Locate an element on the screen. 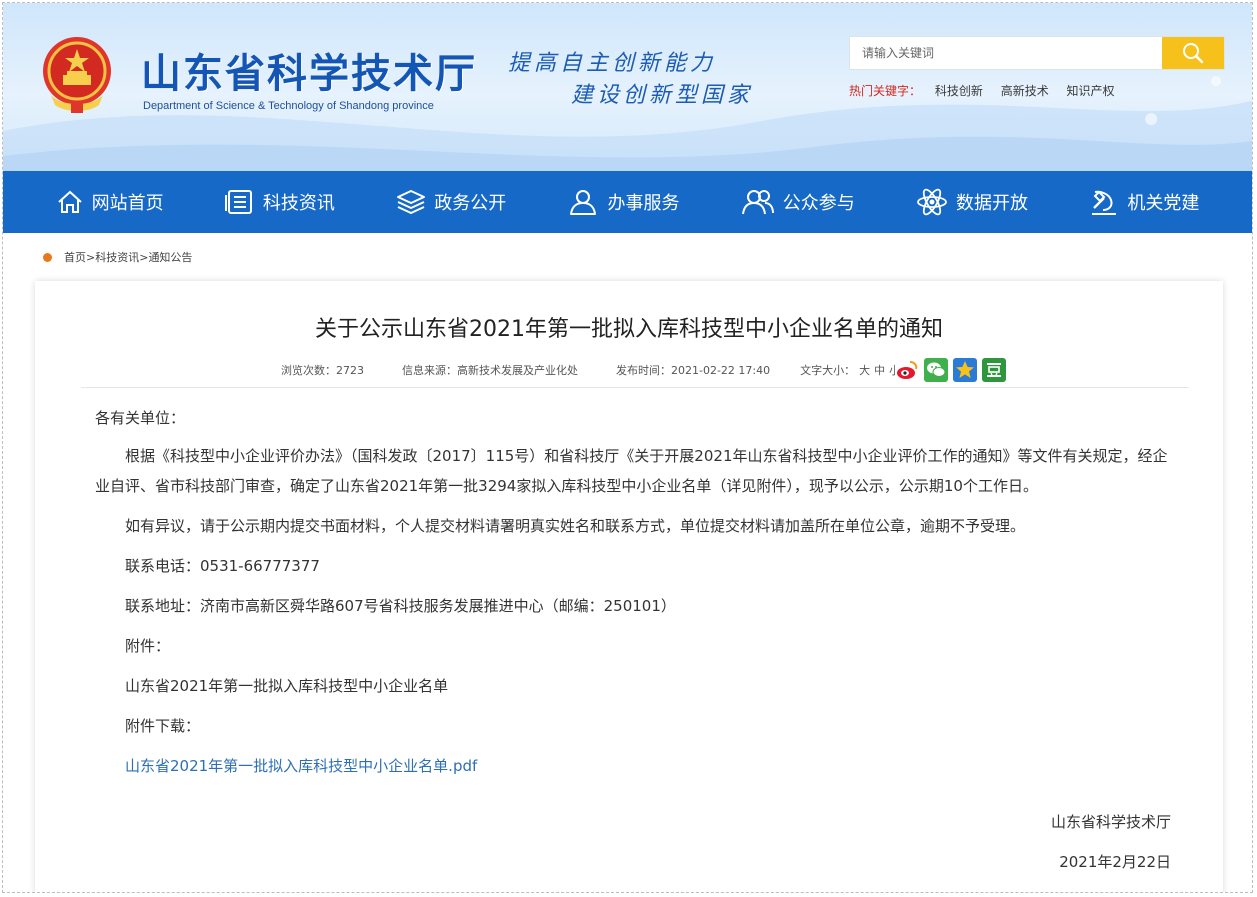 The height and width of the screenshot is (897, 1257). home-icon is located at coordinates (69, 201).